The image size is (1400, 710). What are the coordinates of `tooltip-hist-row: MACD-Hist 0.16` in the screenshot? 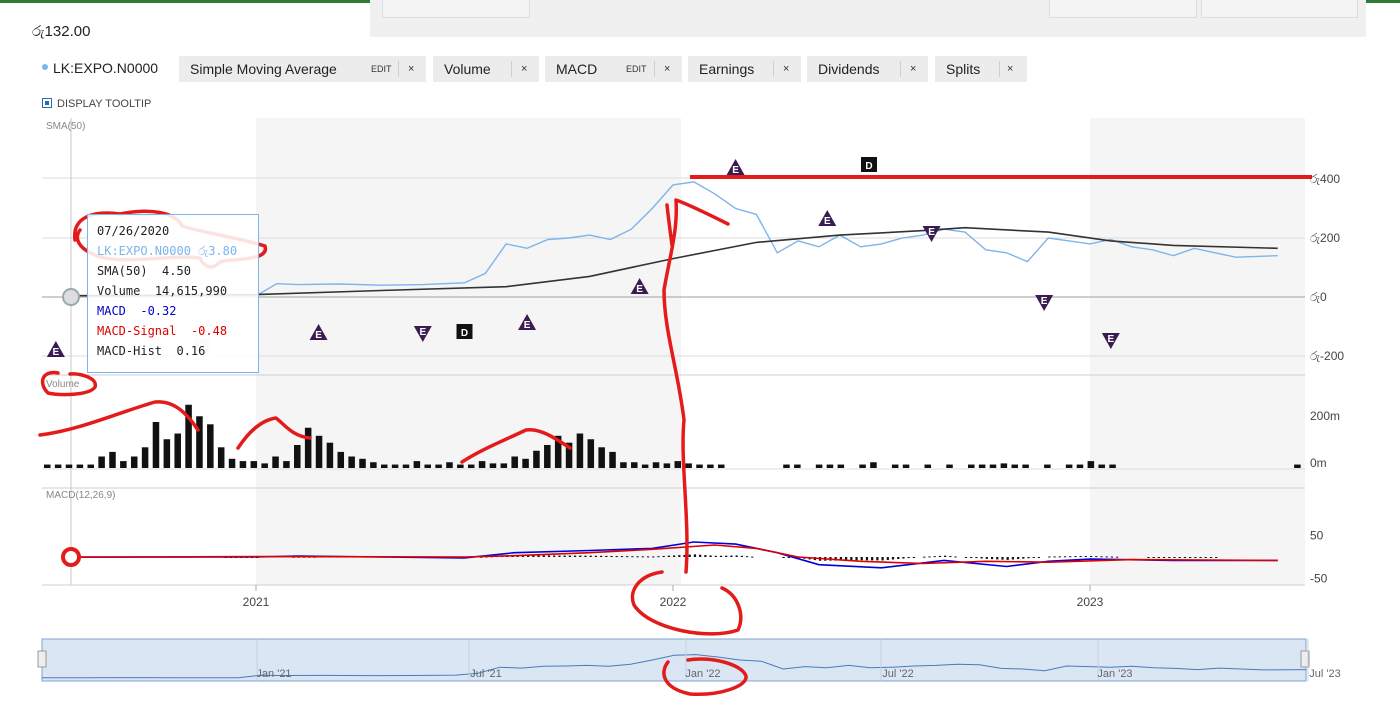 It's located at (151, 351).